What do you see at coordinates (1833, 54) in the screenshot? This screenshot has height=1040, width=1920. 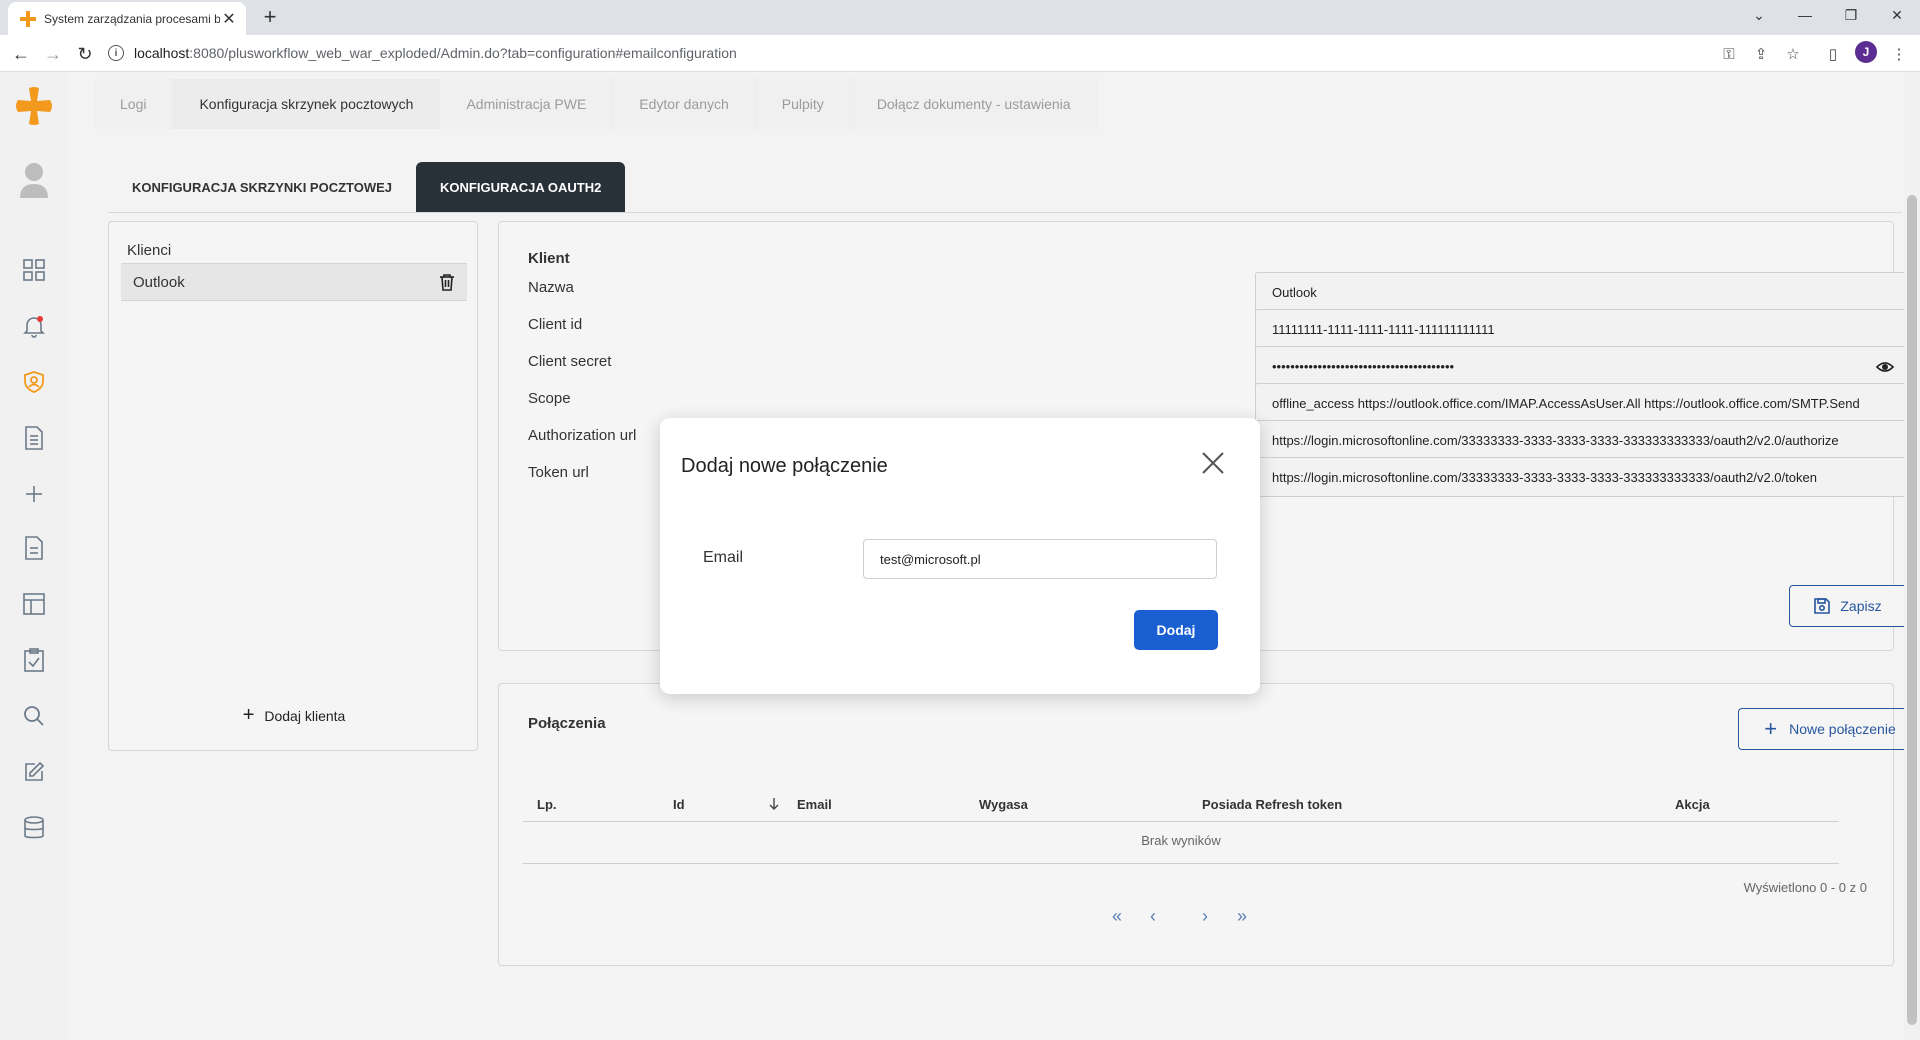 I see `side-panel-icon: ▯` at bounding box center [1833, 54].